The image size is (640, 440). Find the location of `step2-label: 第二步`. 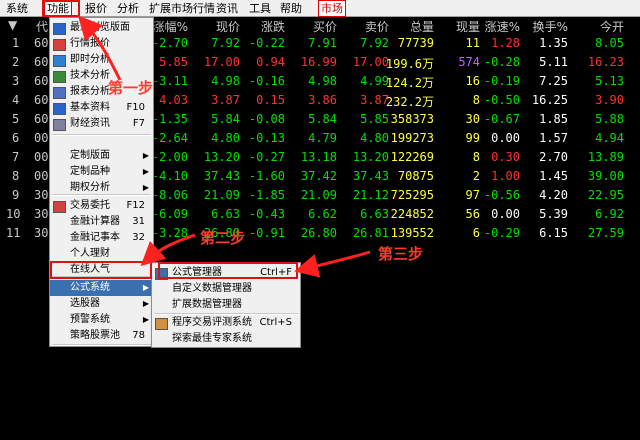

step2-label: 第二步 is located at coordinates (223, 238).